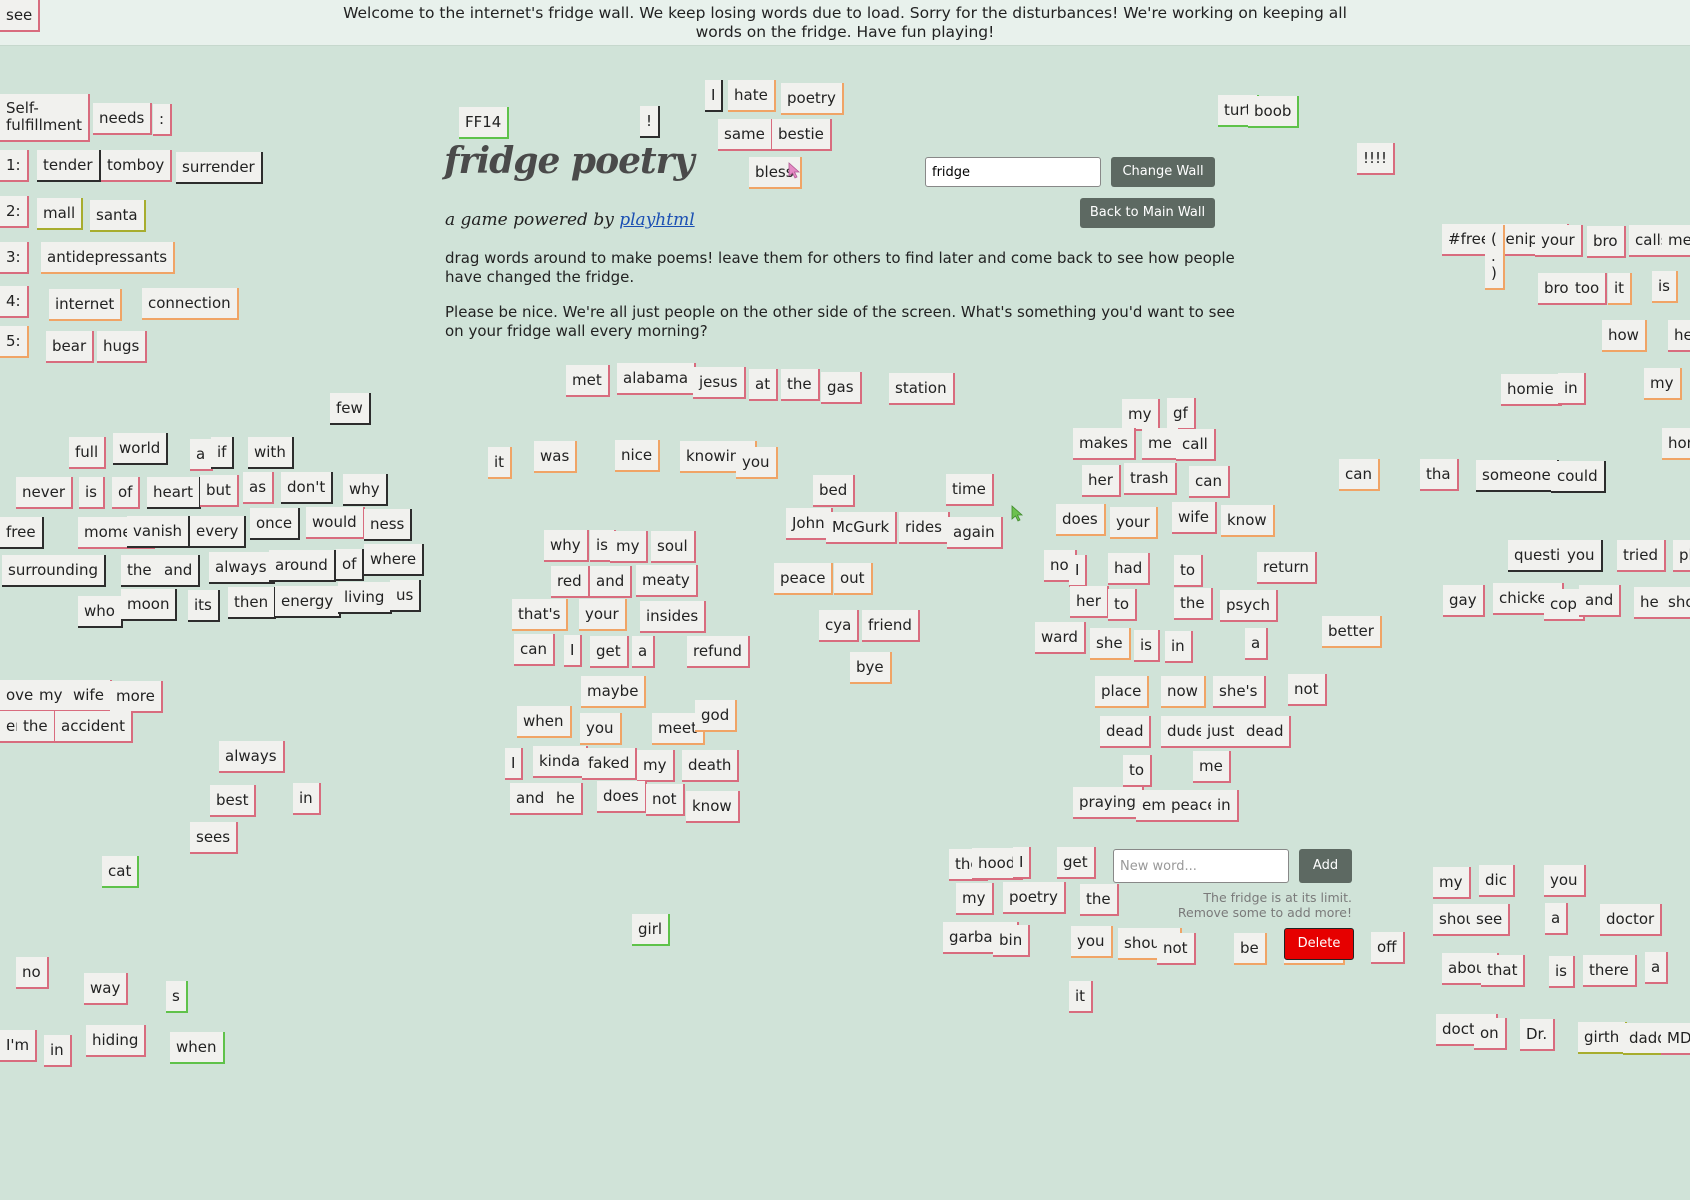 The image size is (1690, 1200). I want to click on word-magnet: now, so click(1183, 692).